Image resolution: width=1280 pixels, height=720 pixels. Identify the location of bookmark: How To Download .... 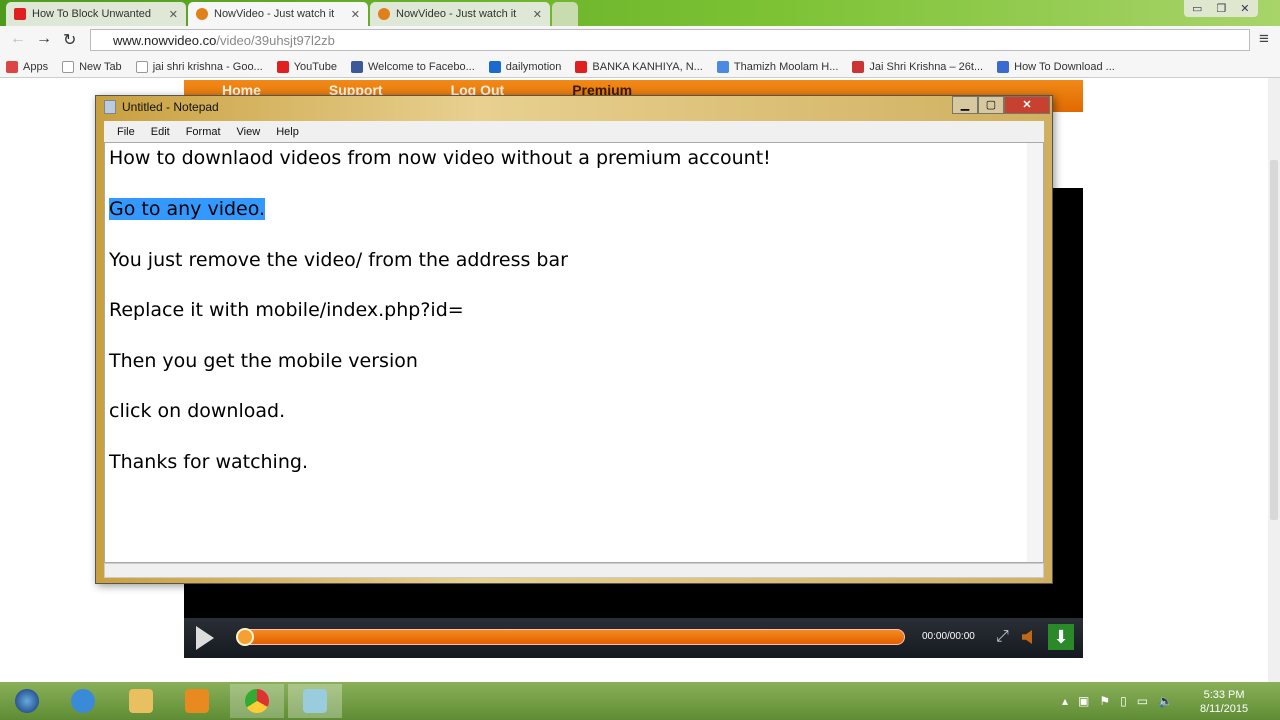
(1056, 66).